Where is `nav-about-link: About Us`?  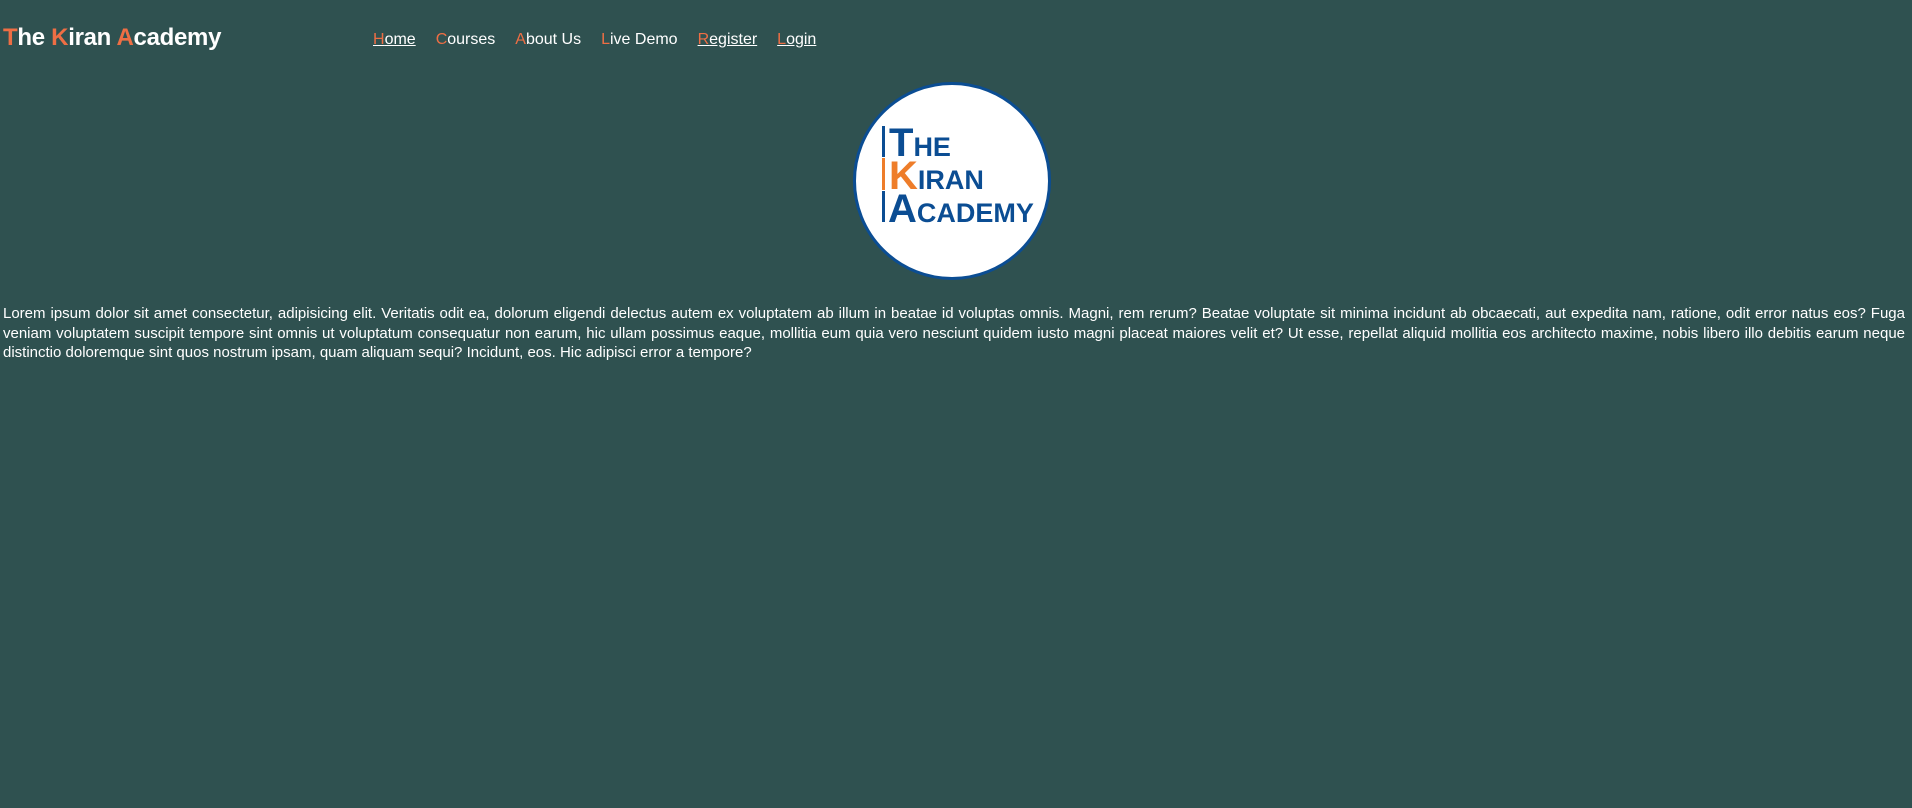
nav-about-link: About Us is located at coordinates (548, 40).